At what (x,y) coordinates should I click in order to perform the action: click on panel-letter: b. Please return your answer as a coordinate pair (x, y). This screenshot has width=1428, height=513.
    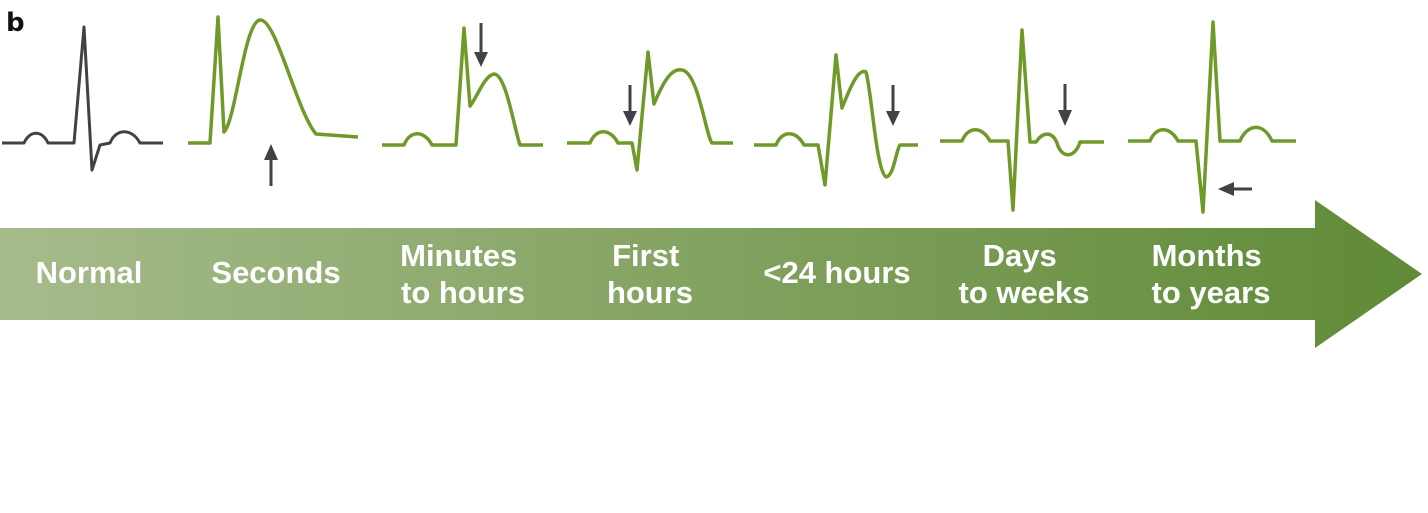
    Looking at the image, I should click on (15, 23).